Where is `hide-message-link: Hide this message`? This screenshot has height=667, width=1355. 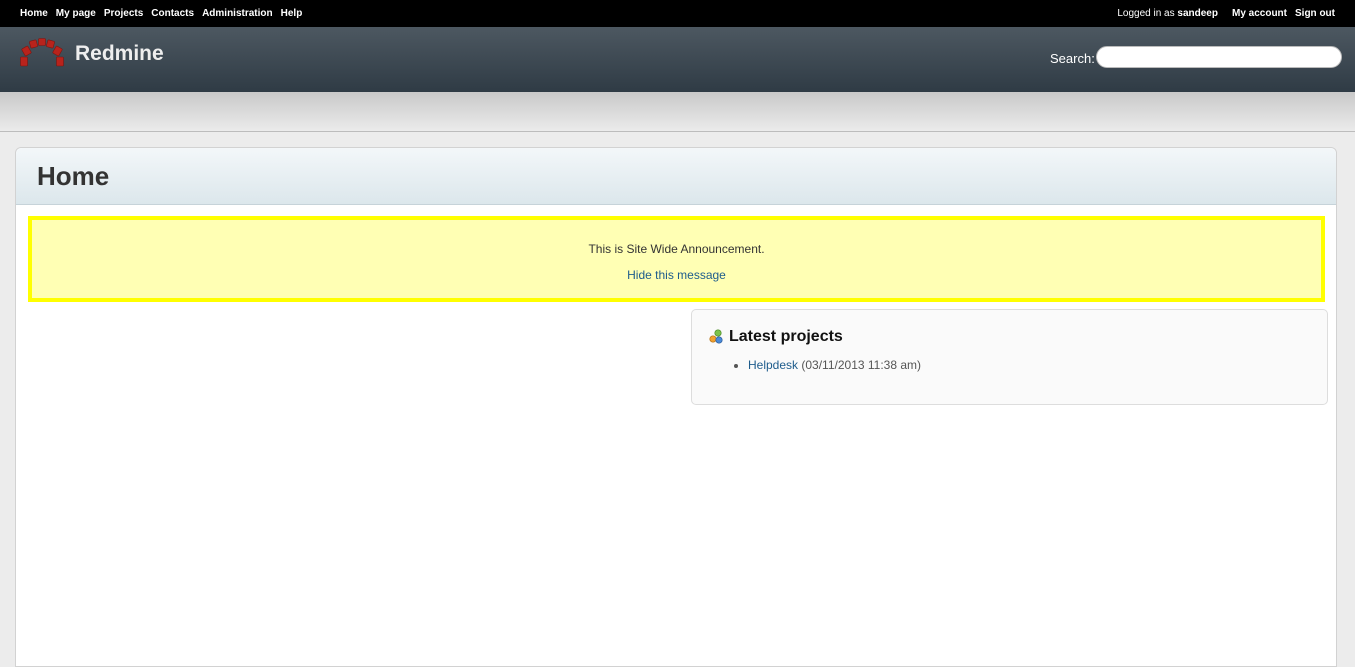
hide-message-link: Hide this message is located at coordinates (676, 275).